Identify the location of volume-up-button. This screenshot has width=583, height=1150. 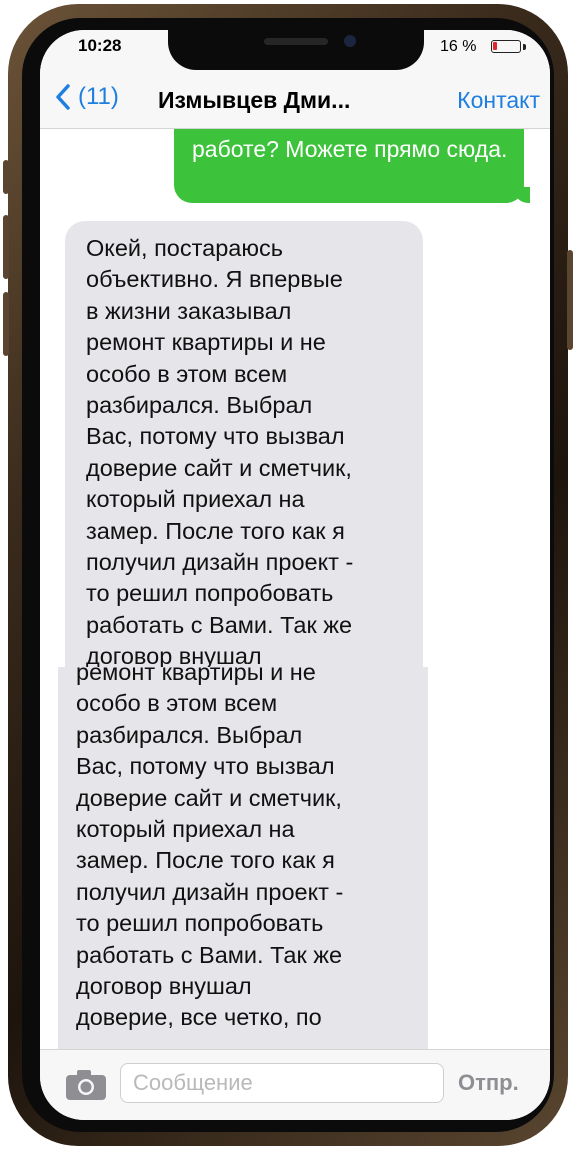
(6, 247).